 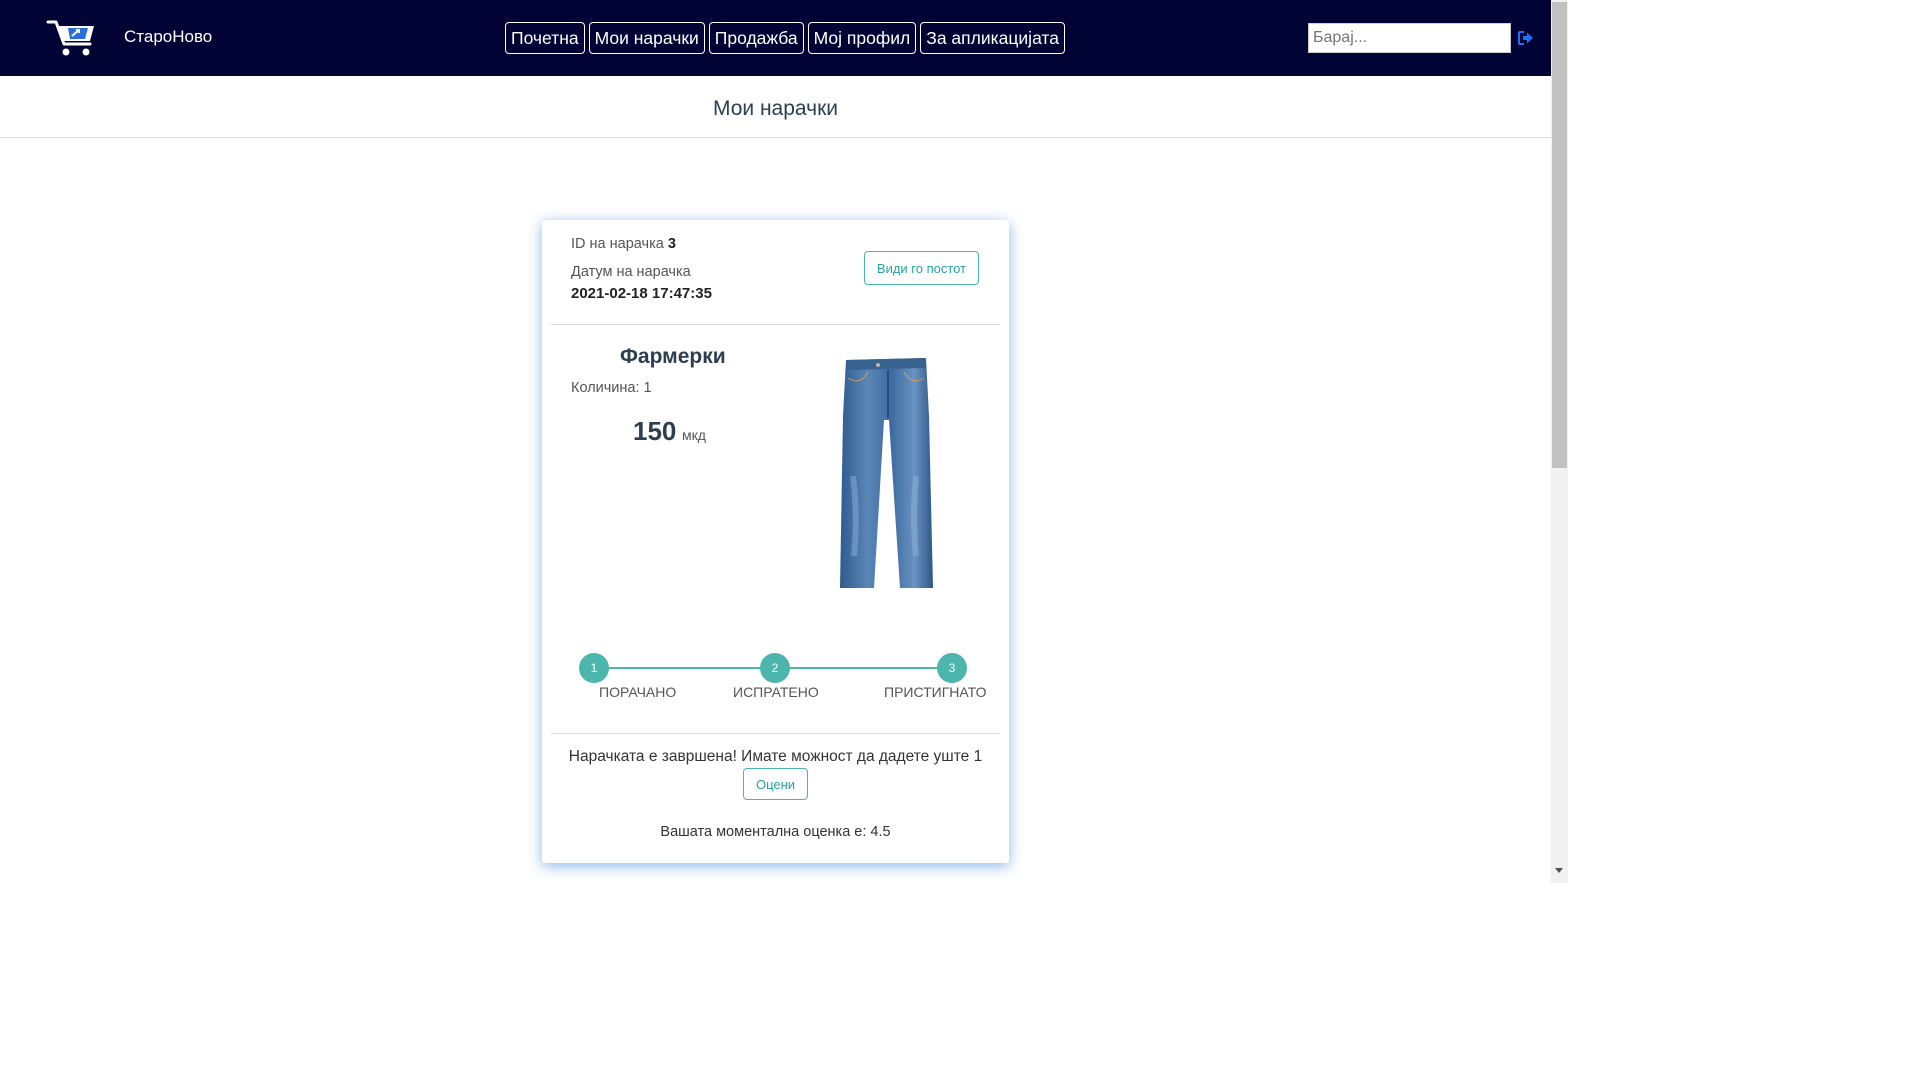 What do you see at coordinates (631, 272) in the screenshot?
I see `order-date-label: Датум на нарачка` at bounding box center [631, 272].